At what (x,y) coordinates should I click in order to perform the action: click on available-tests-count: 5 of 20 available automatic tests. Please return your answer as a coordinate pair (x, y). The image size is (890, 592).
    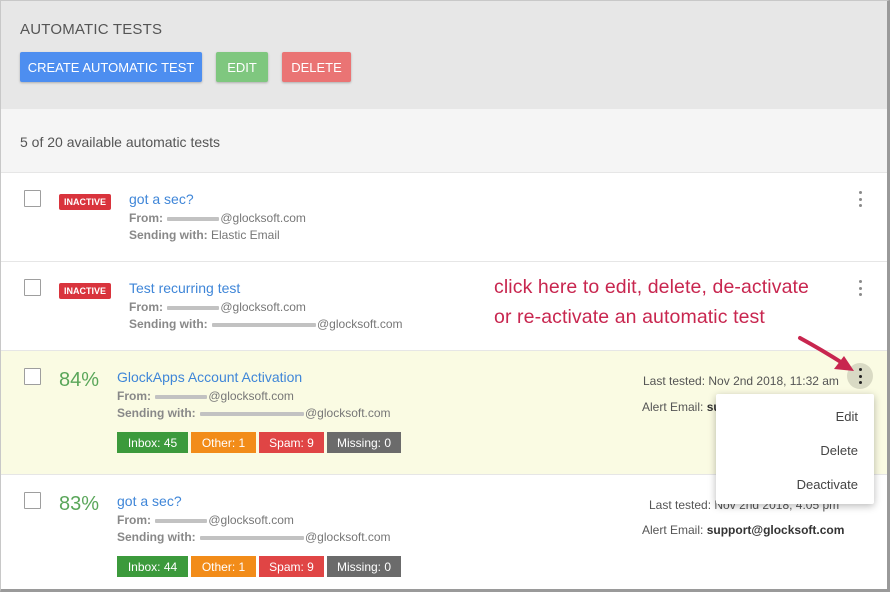
    Looking at the image, I should click on (120, 142).